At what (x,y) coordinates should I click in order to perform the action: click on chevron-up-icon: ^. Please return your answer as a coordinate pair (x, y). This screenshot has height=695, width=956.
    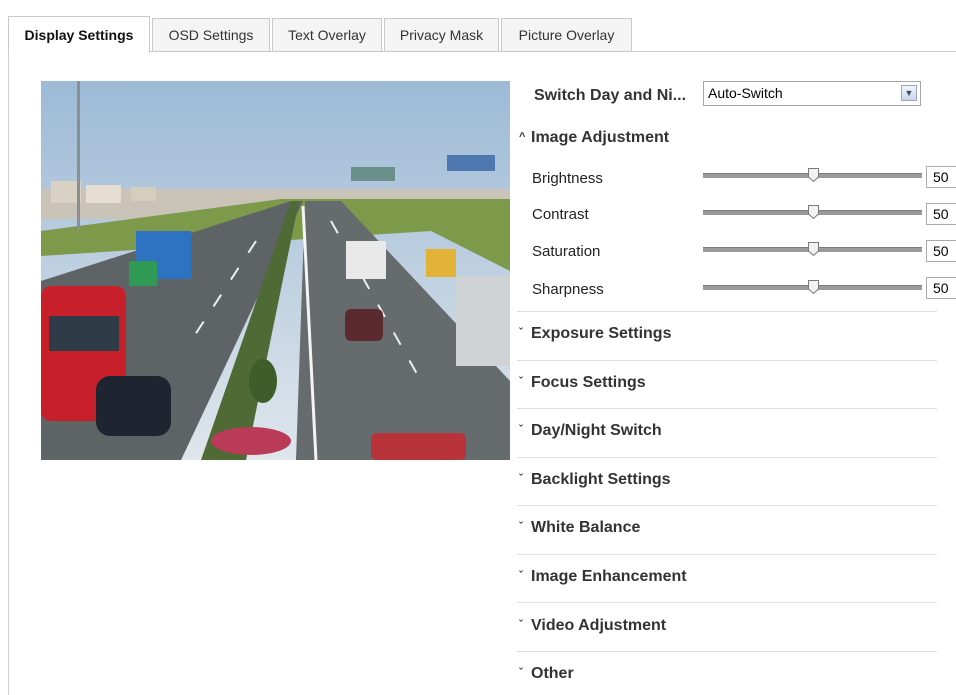
    Looking at the image, I should click on (522, 137).